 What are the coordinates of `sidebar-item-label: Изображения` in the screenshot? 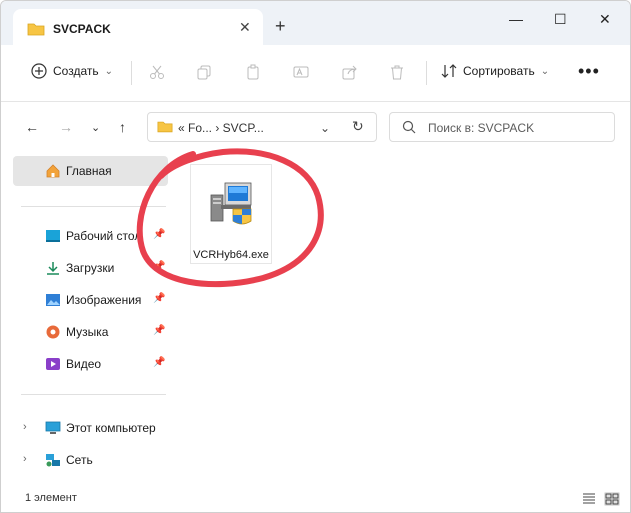 It's located at (104, 300).